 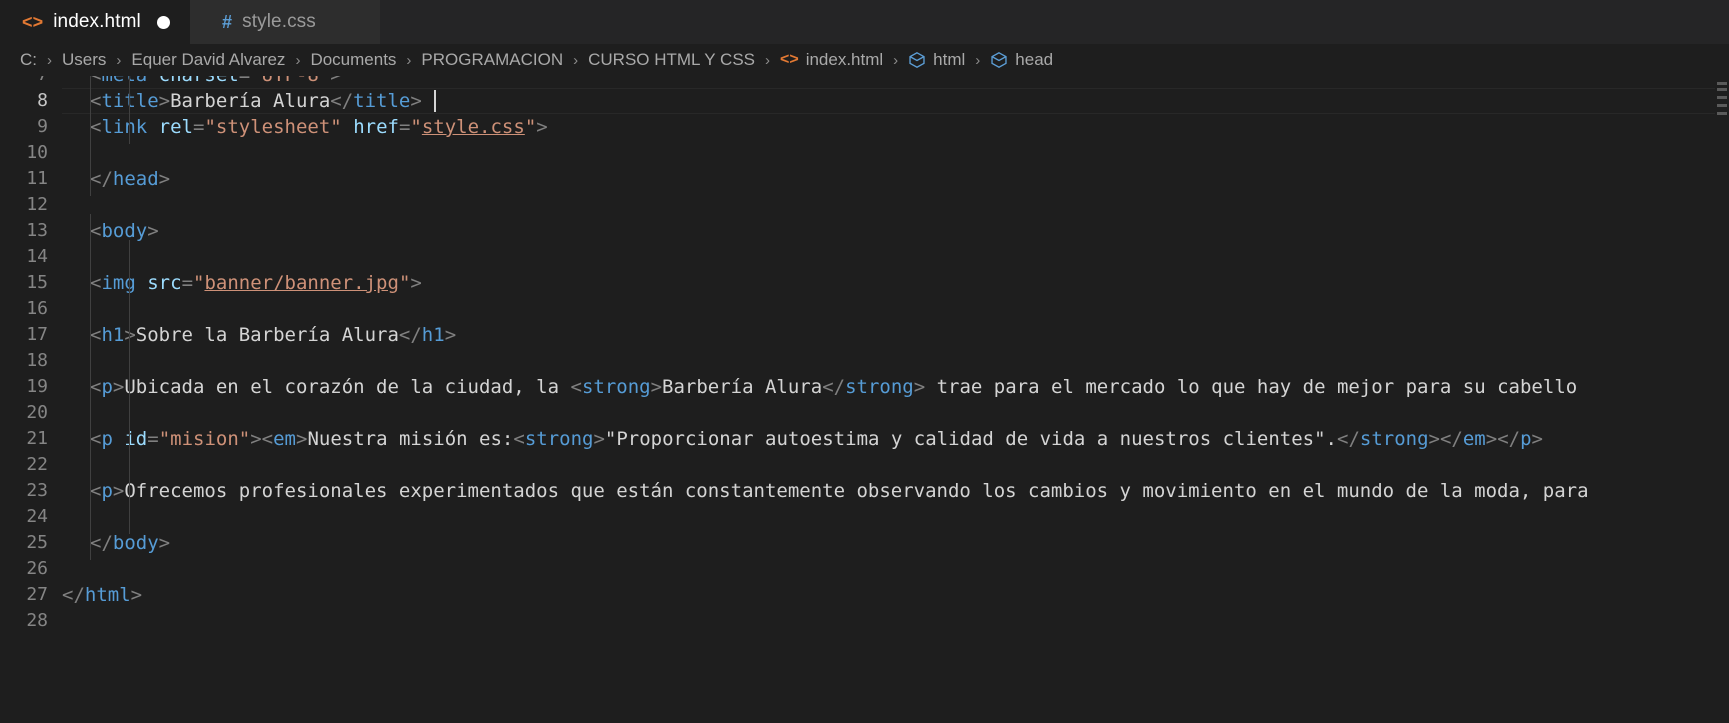 I want to click on code-line: 16, so click(x=864, y=309).